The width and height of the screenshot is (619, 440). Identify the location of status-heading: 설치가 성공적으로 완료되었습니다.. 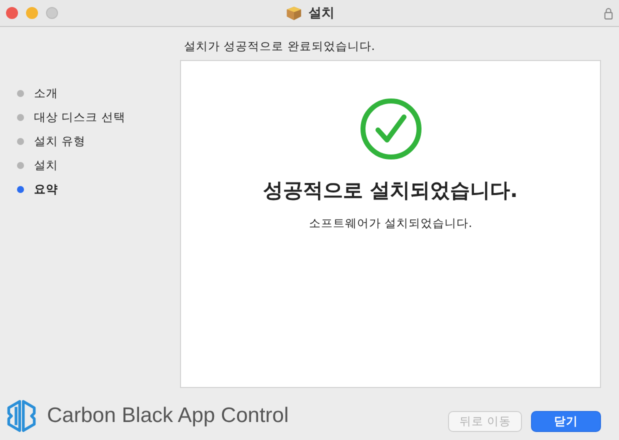
(279, 46).